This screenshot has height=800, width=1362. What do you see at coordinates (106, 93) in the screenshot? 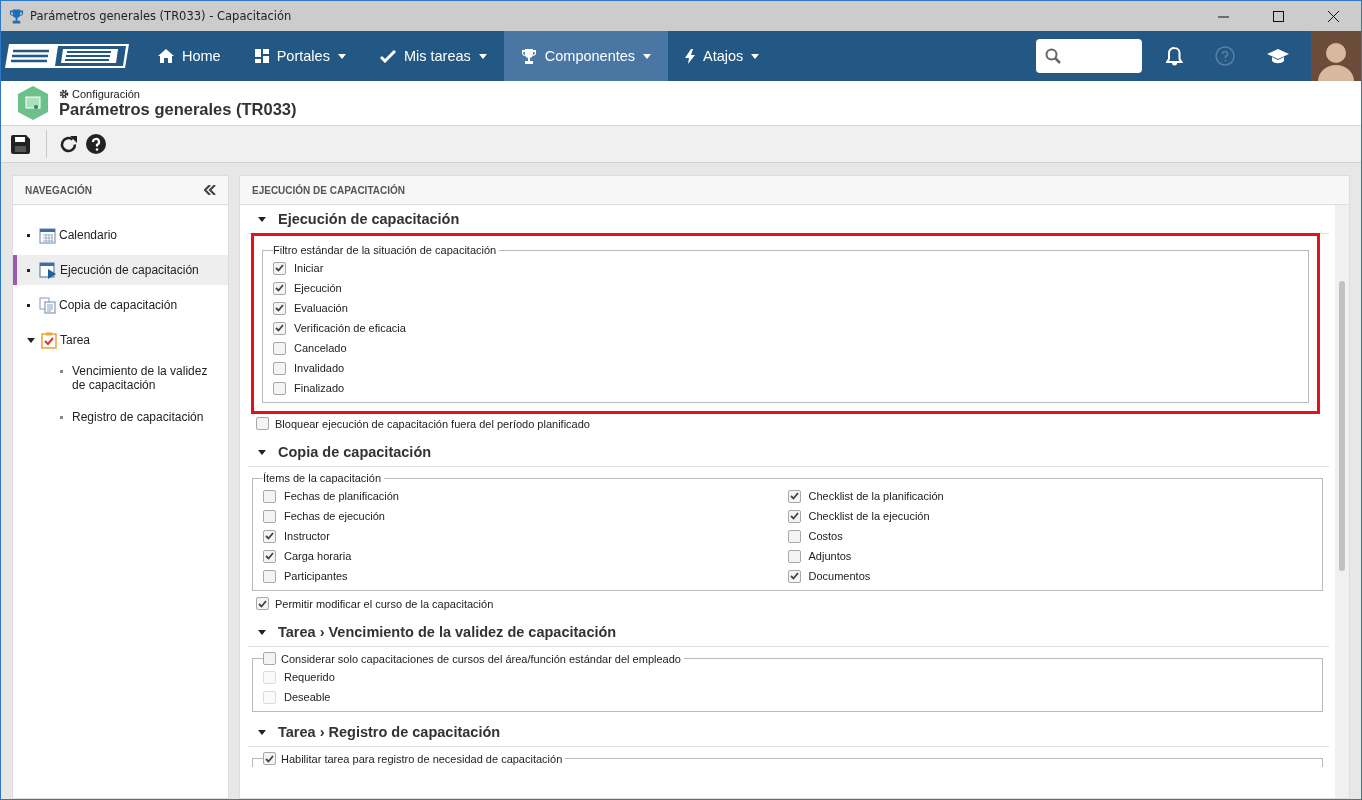
I see `breadcrumb: Configuración` at bounding box center [106, 93].